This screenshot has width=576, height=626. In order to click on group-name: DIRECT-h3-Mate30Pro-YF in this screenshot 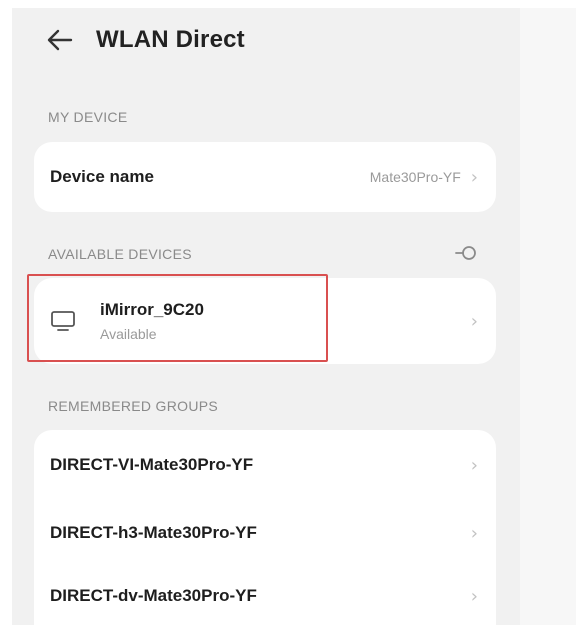, I will do `click(153, 532)`.